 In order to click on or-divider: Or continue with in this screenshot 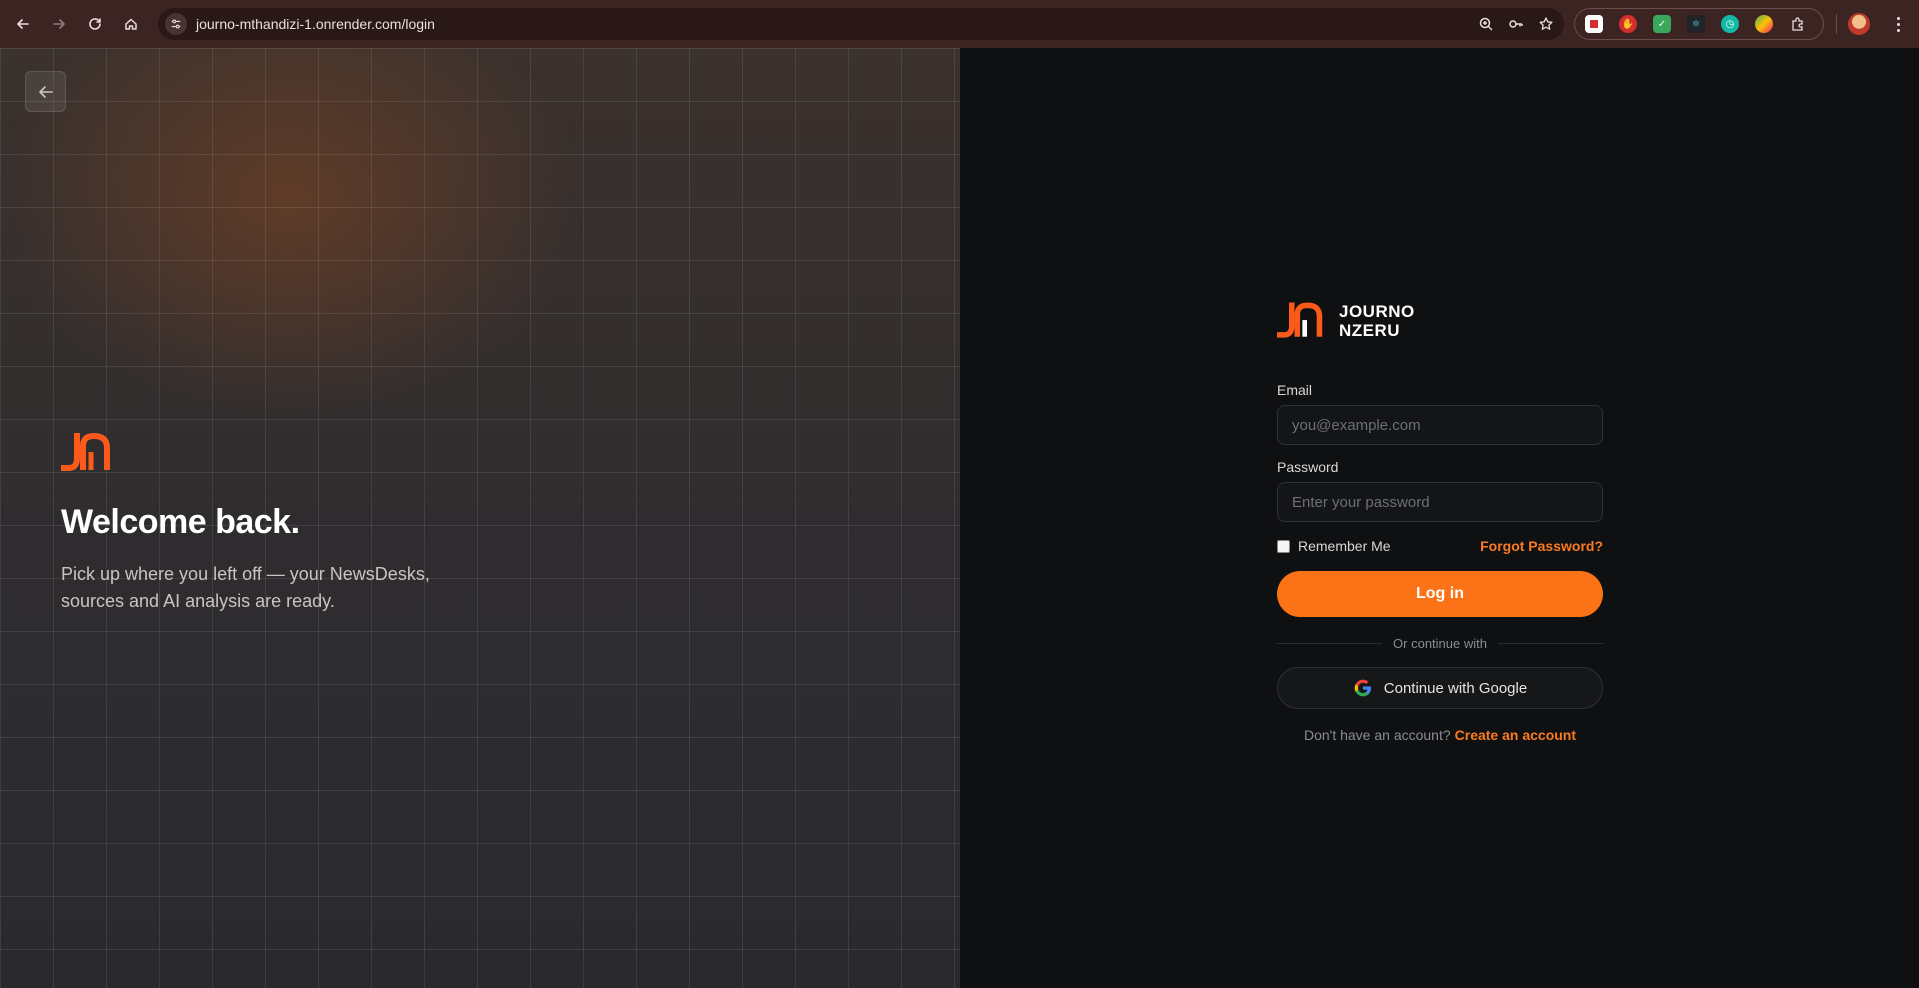, I will do `click(1440, 643)`.